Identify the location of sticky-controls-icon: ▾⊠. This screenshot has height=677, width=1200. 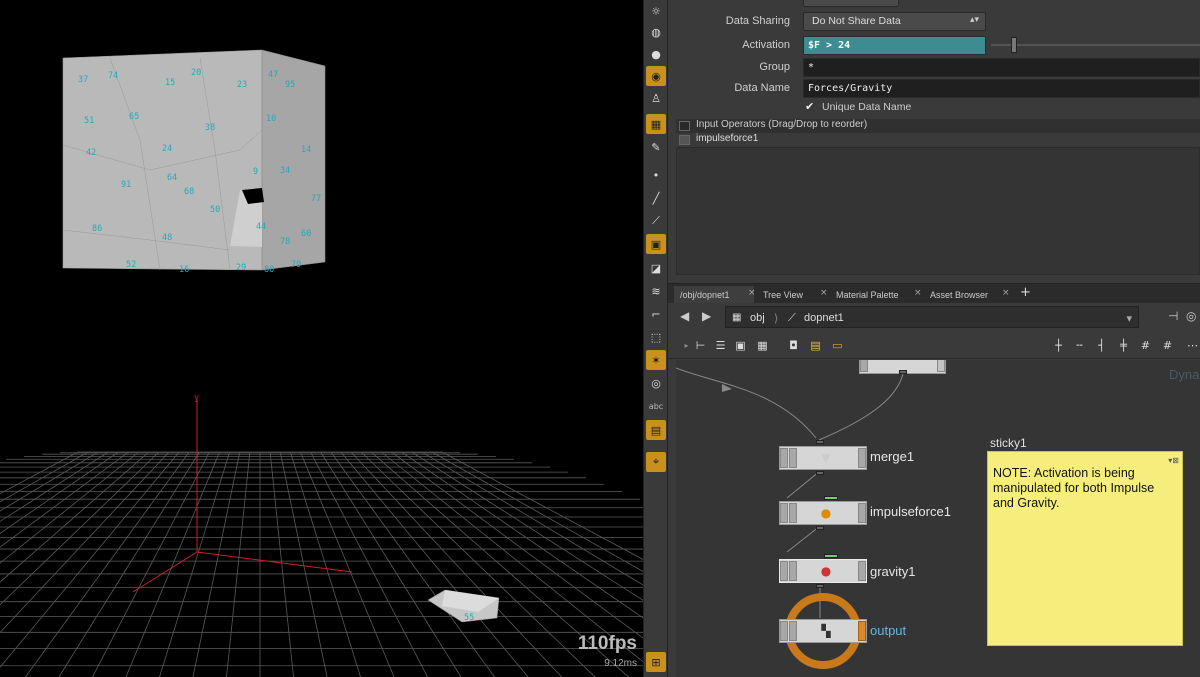
(1173, 460).